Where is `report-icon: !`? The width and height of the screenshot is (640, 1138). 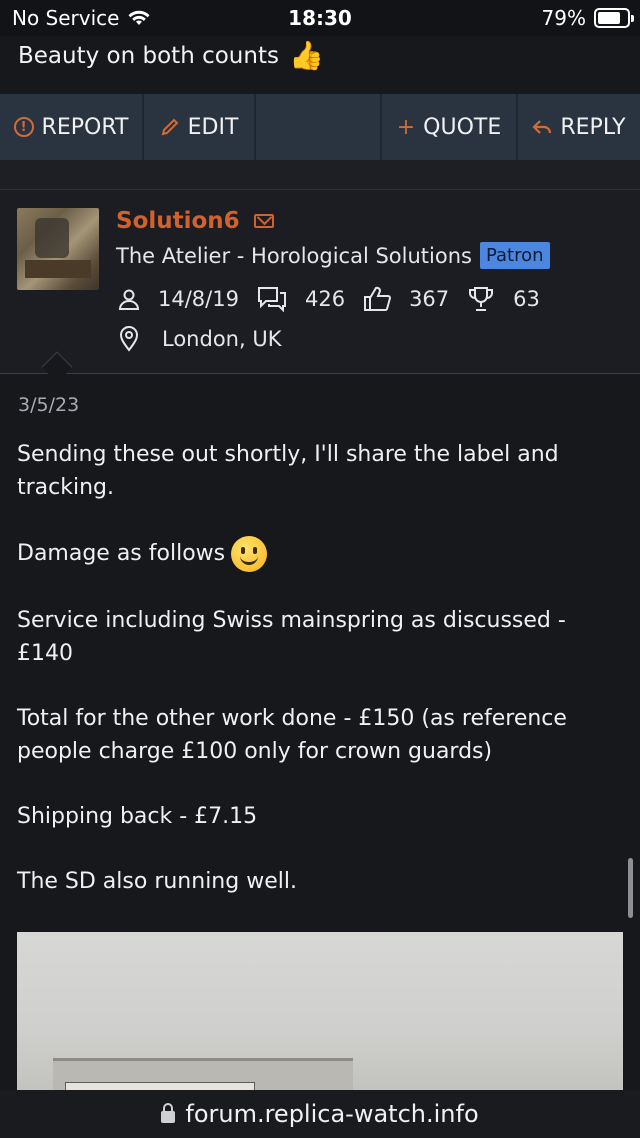
report-icon: ! is located at coordinates (23, 127).